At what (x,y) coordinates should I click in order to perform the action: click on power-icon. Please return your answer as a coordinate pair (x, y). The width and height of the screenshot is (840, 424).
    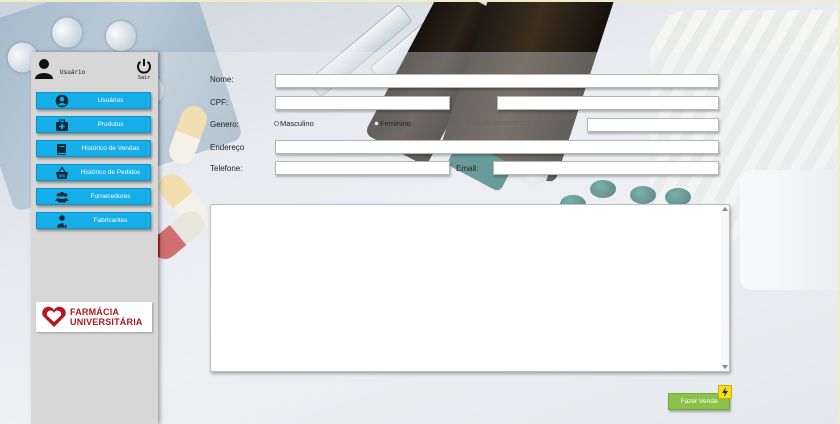
    Looking at the image, I should click on (144, 66).